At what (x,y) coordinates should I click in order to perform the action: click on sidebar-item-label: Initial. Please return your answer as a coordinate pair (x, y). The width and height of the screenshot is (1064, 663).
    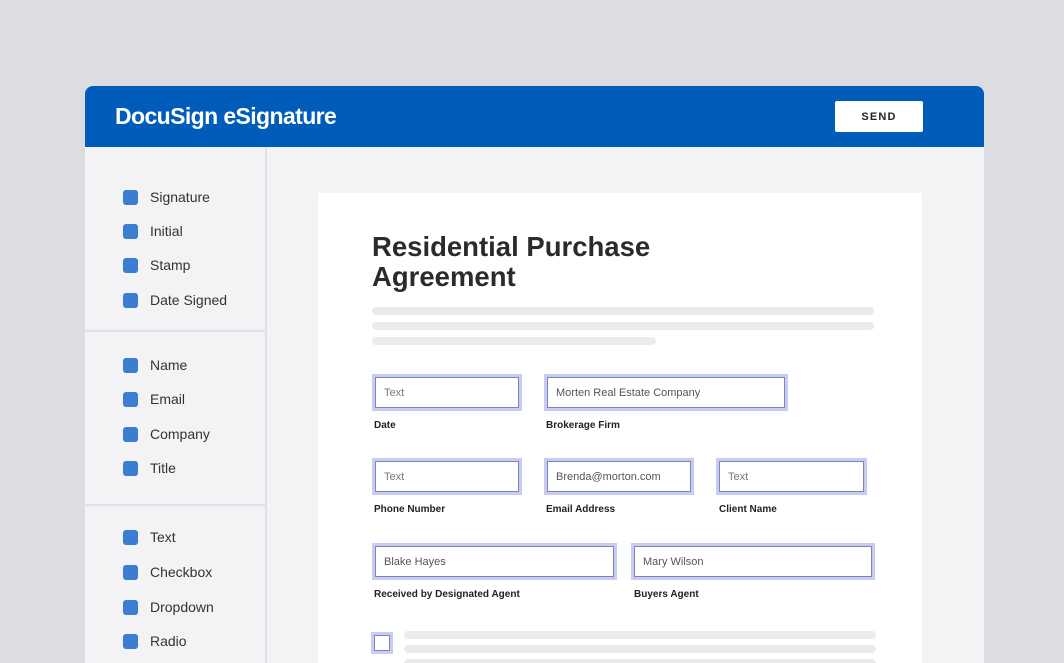
    Looking at the image, I should click on (166, 231).